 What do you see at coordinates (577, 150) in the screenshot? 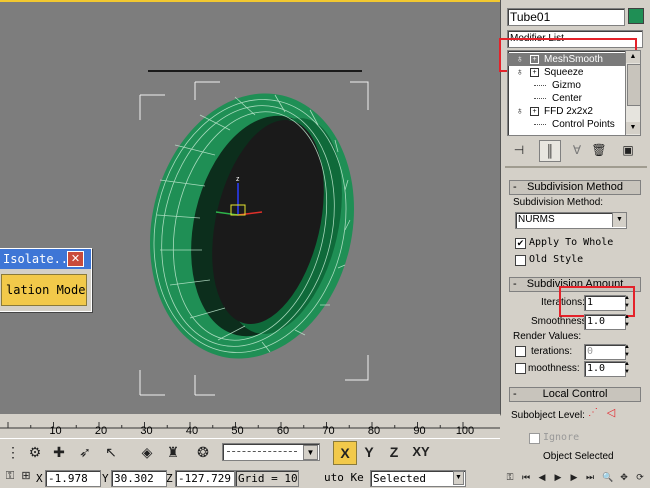
I see `make-unique-icon: ∀` at bounding box center [577, 150].